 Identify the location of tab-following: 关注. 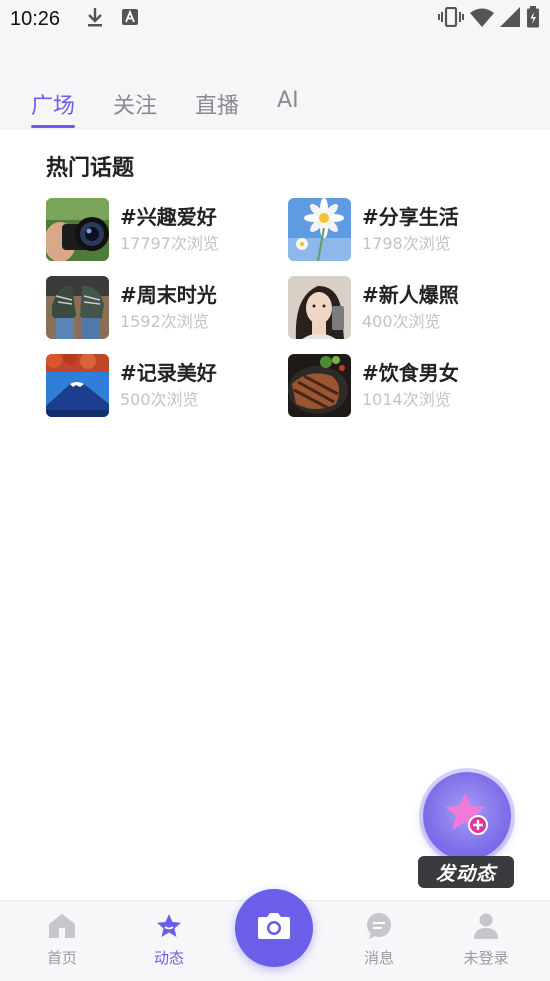
(135, 103).